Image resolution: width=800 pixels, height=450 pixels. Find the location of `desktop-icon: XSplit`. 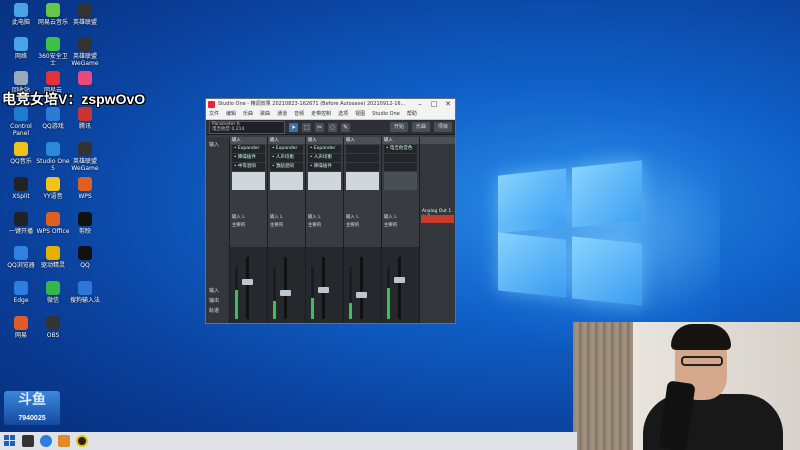

desktop-icon: XSplit is located at coordinates (21, 188).